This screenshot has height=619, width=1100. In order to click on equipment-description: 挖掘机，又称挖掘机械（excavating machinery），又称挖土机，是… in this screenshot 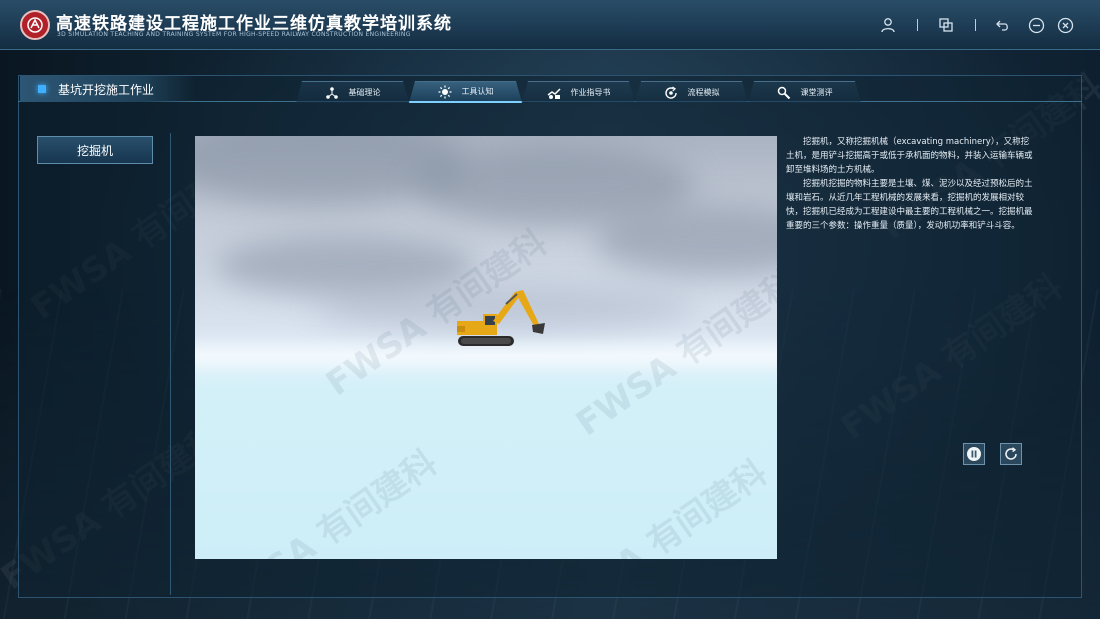, I will do `click(911, 184)`.